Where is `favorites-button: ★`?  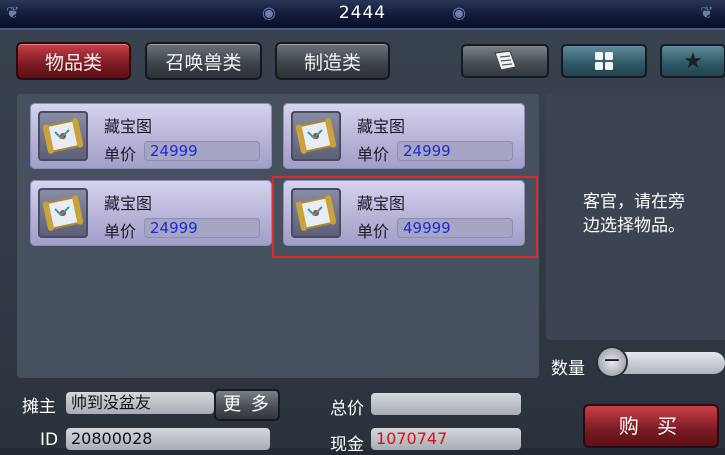
favorites-button: ★ is located at coordinates (692, 61).